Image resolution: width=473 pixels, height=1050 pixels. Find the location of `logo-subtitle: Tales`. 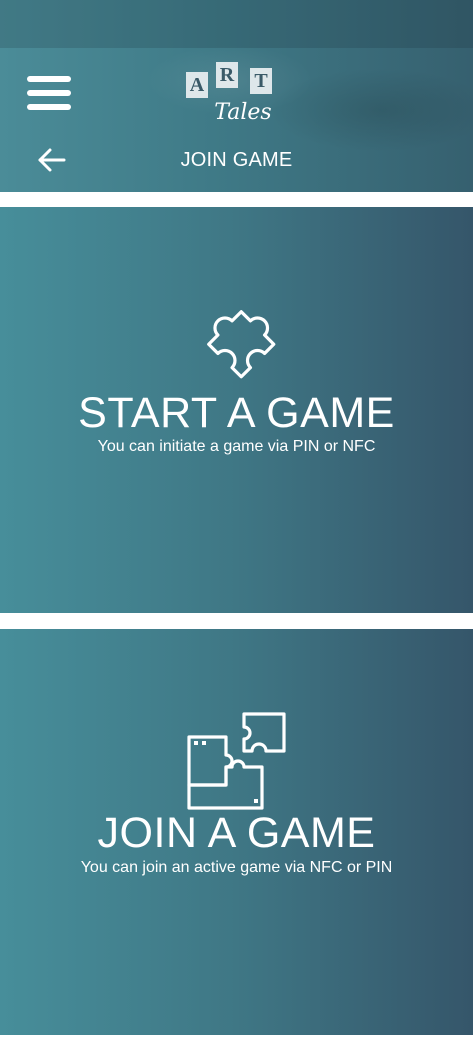

logo-subtitle: Tales is located at coordinates (243, 112).